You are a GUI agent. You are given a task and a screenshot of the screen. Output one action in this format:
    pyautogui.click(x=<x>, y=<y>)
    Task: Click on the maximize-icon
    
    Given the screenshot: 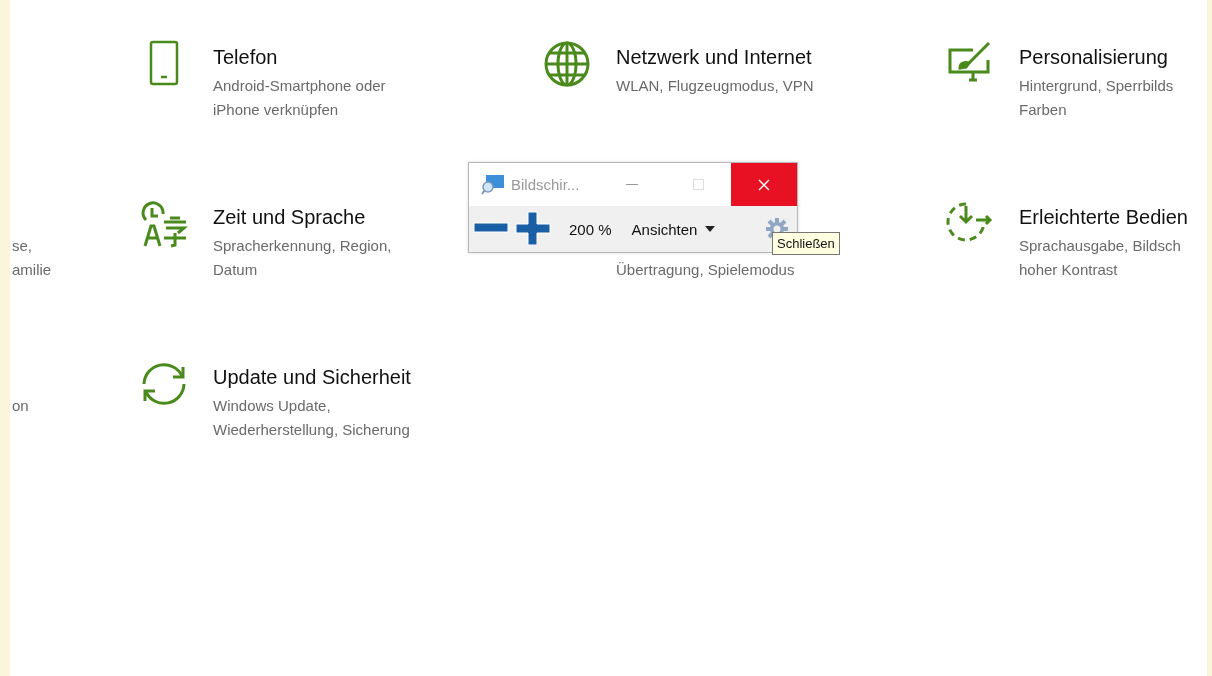 What is the action you would take?
    pyautogui.click(x=698, y=184)
    